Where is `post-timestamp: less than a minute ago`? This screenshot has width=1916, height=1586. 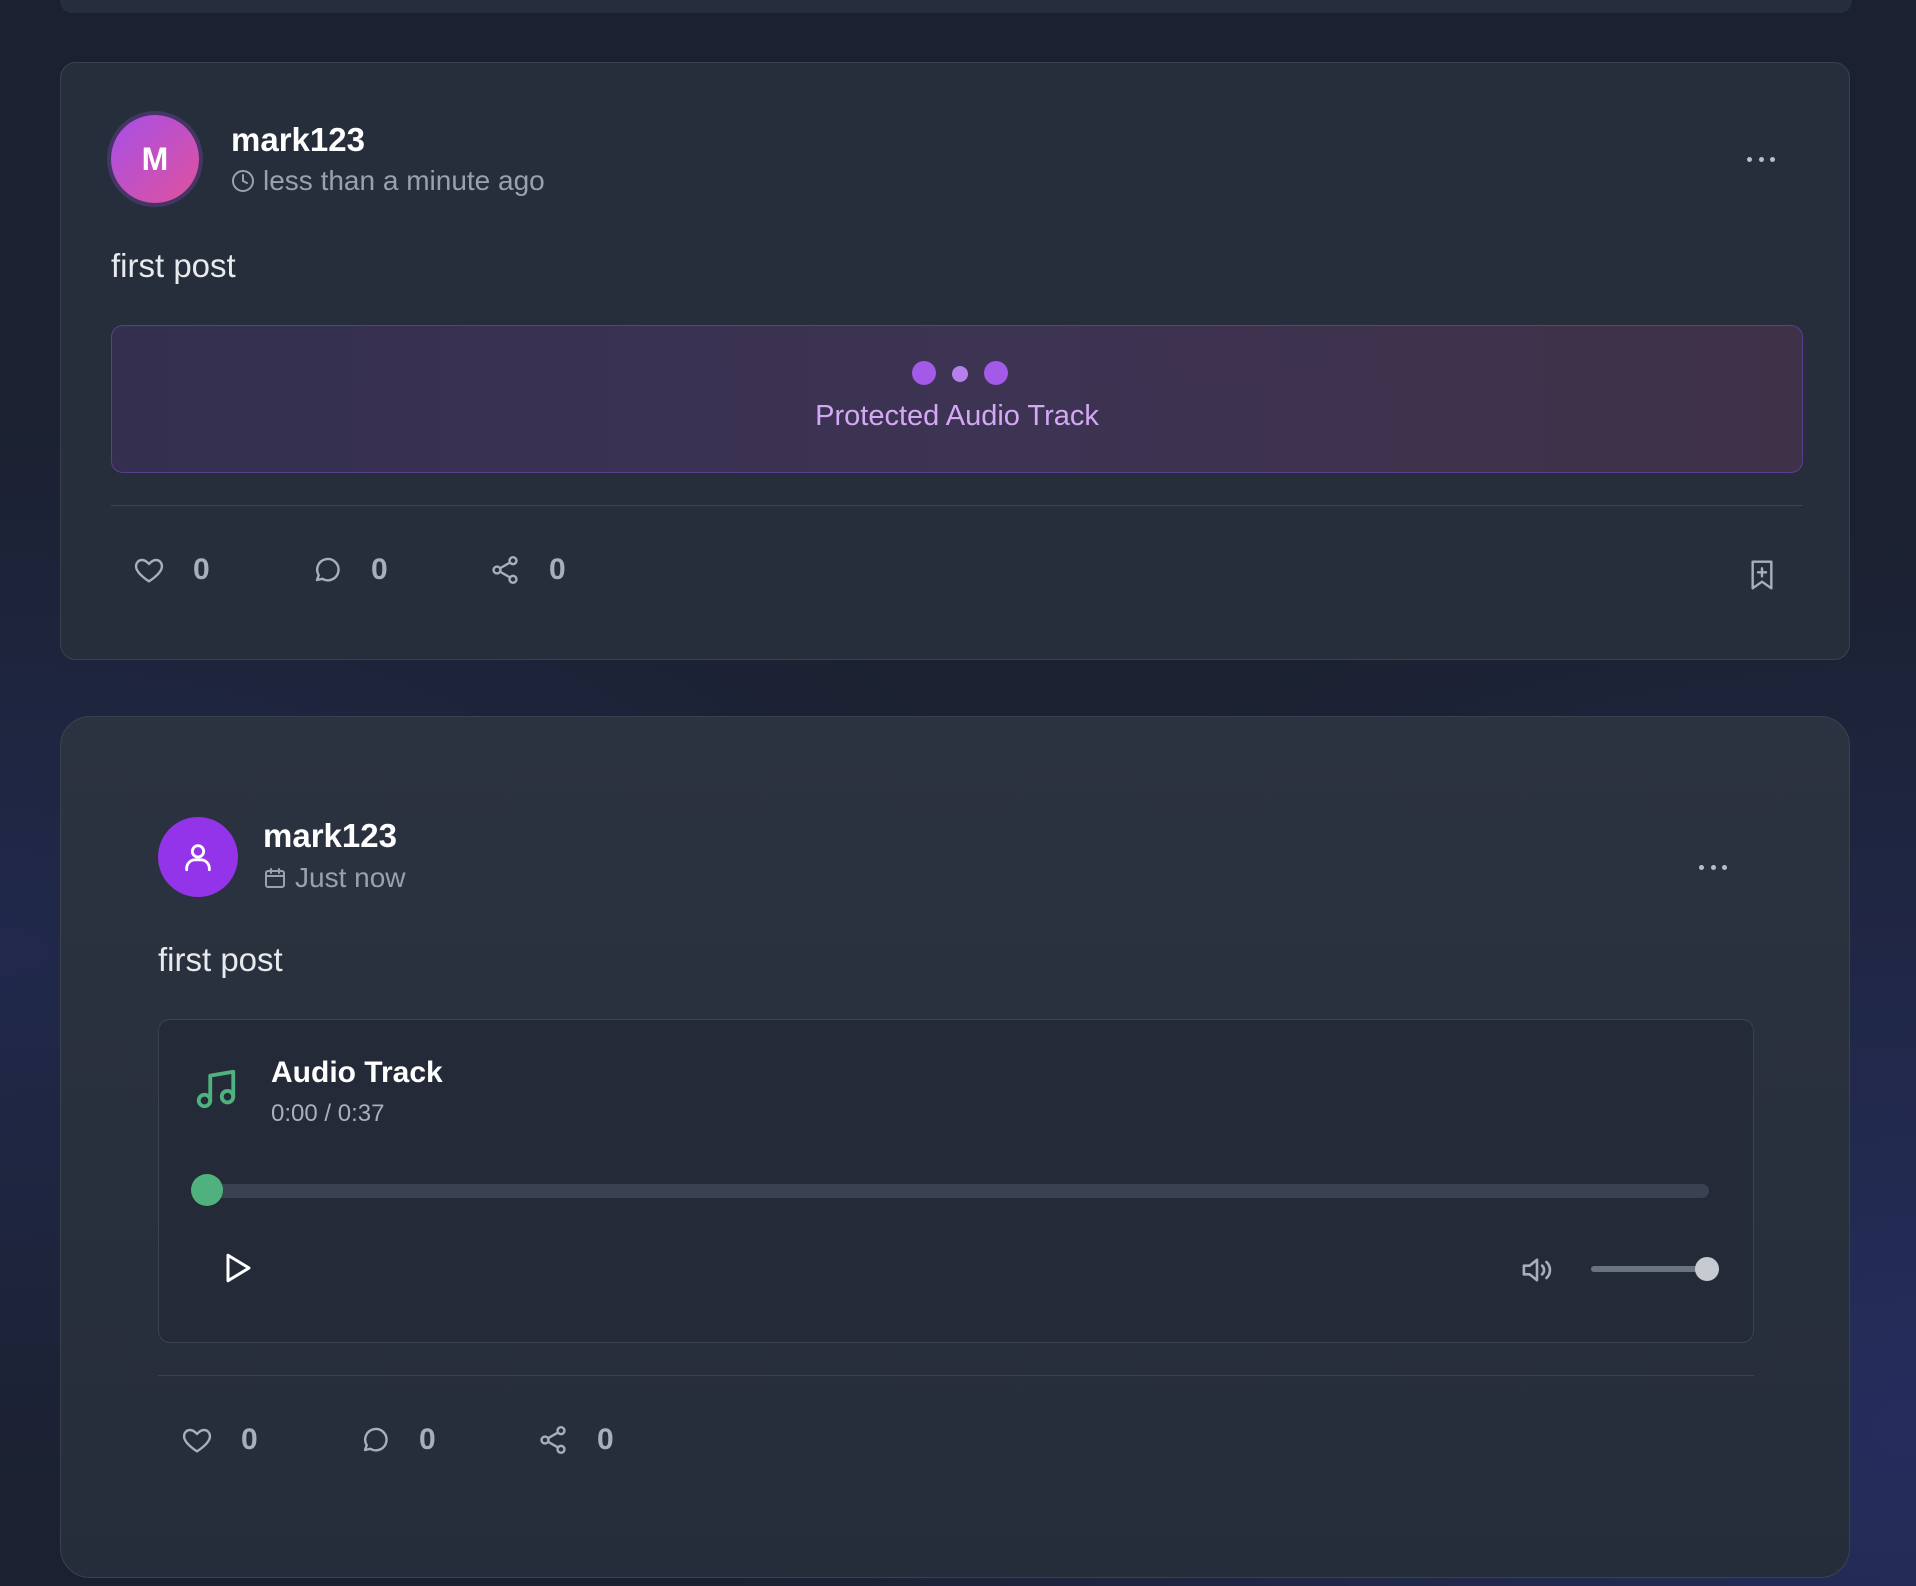
post-timestamp: less than a minute ago is located at coordinates (388, 181).